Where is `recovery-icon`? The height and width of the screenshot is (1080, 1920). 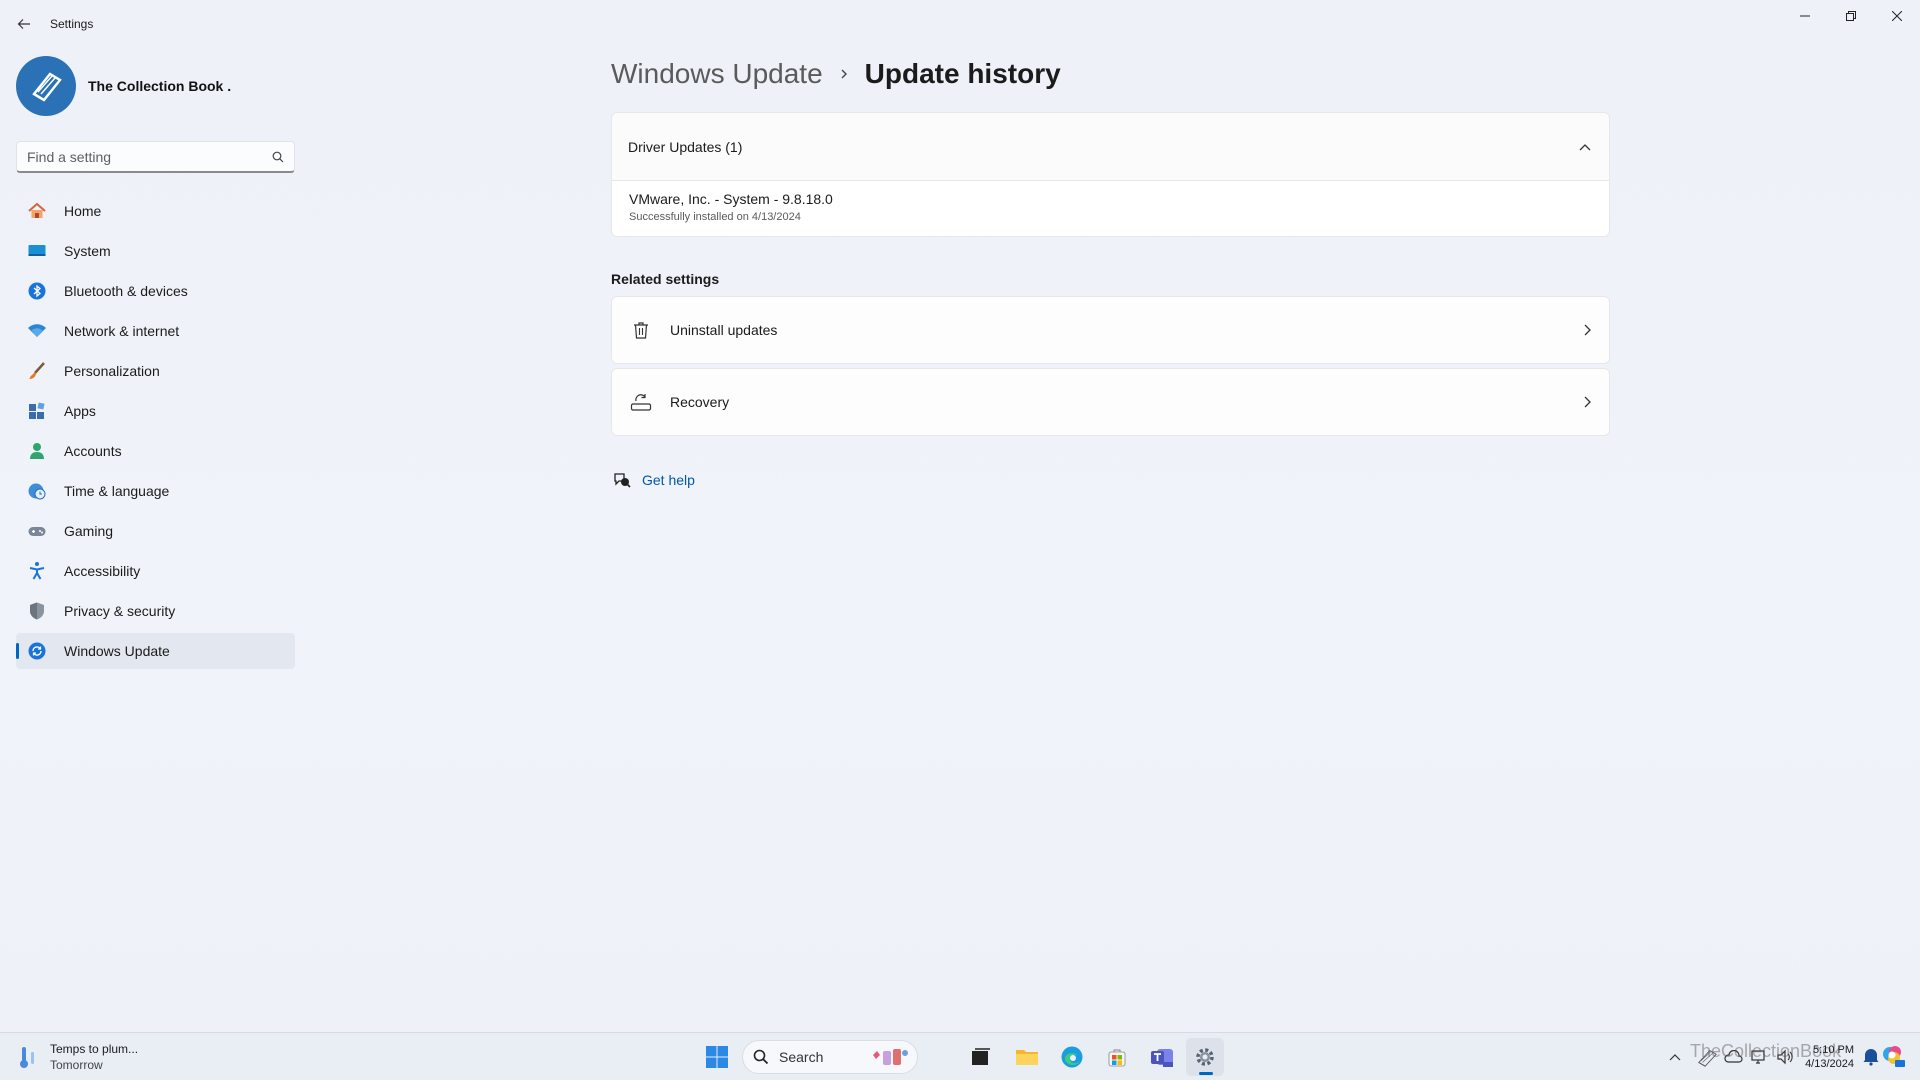 recovery-icon is located at coordinates (641, 402).